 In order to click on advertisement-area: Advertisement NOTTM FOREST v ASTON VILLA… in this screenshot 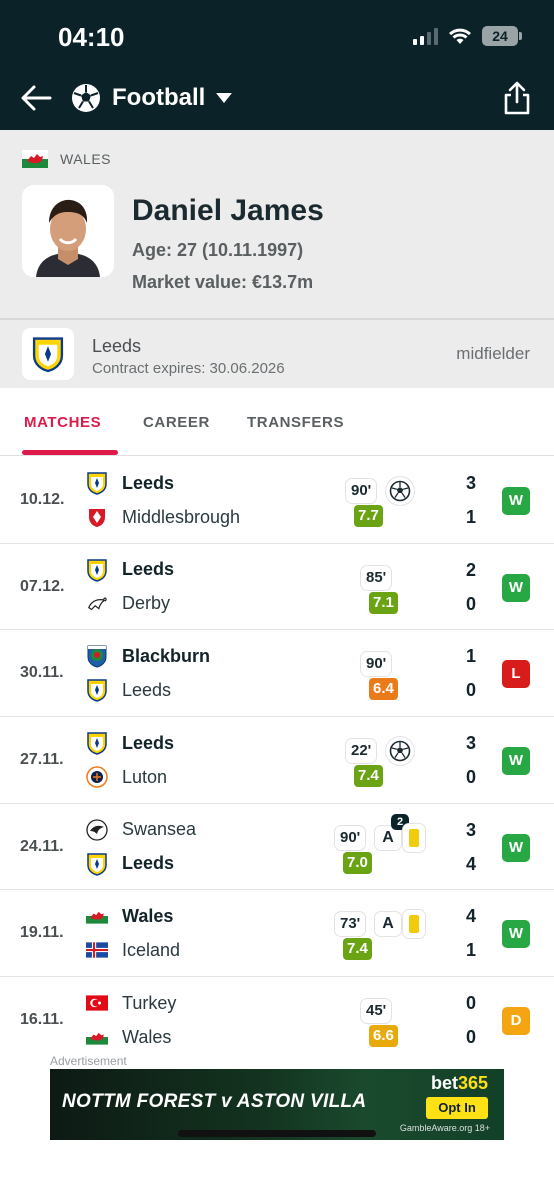, I will do `click(277, 1126)`.